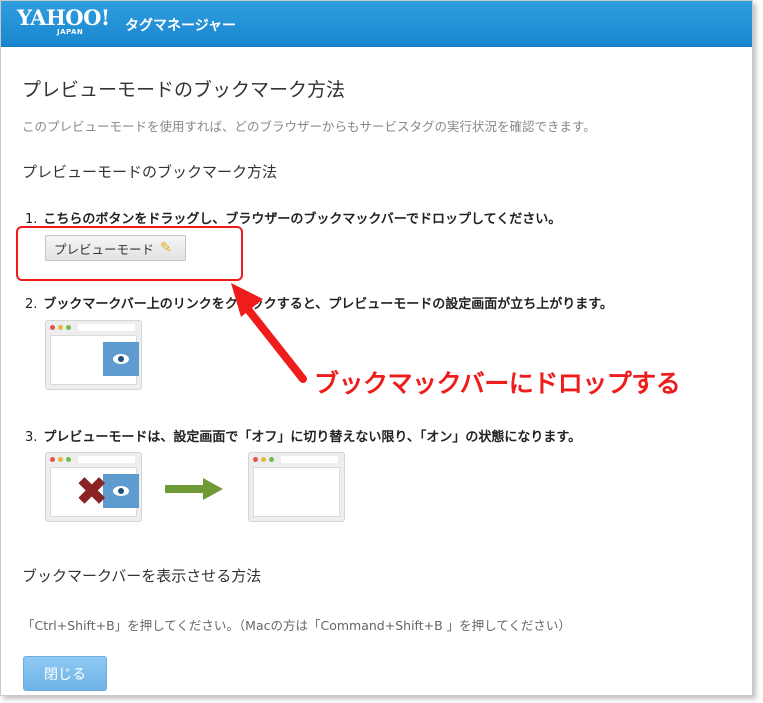 Image resolution: width=763 pixels, height=703 pixels. Describe the element at coordinates (31, 304) in the screenshot. I see `step-2-number: 2.` at that location.